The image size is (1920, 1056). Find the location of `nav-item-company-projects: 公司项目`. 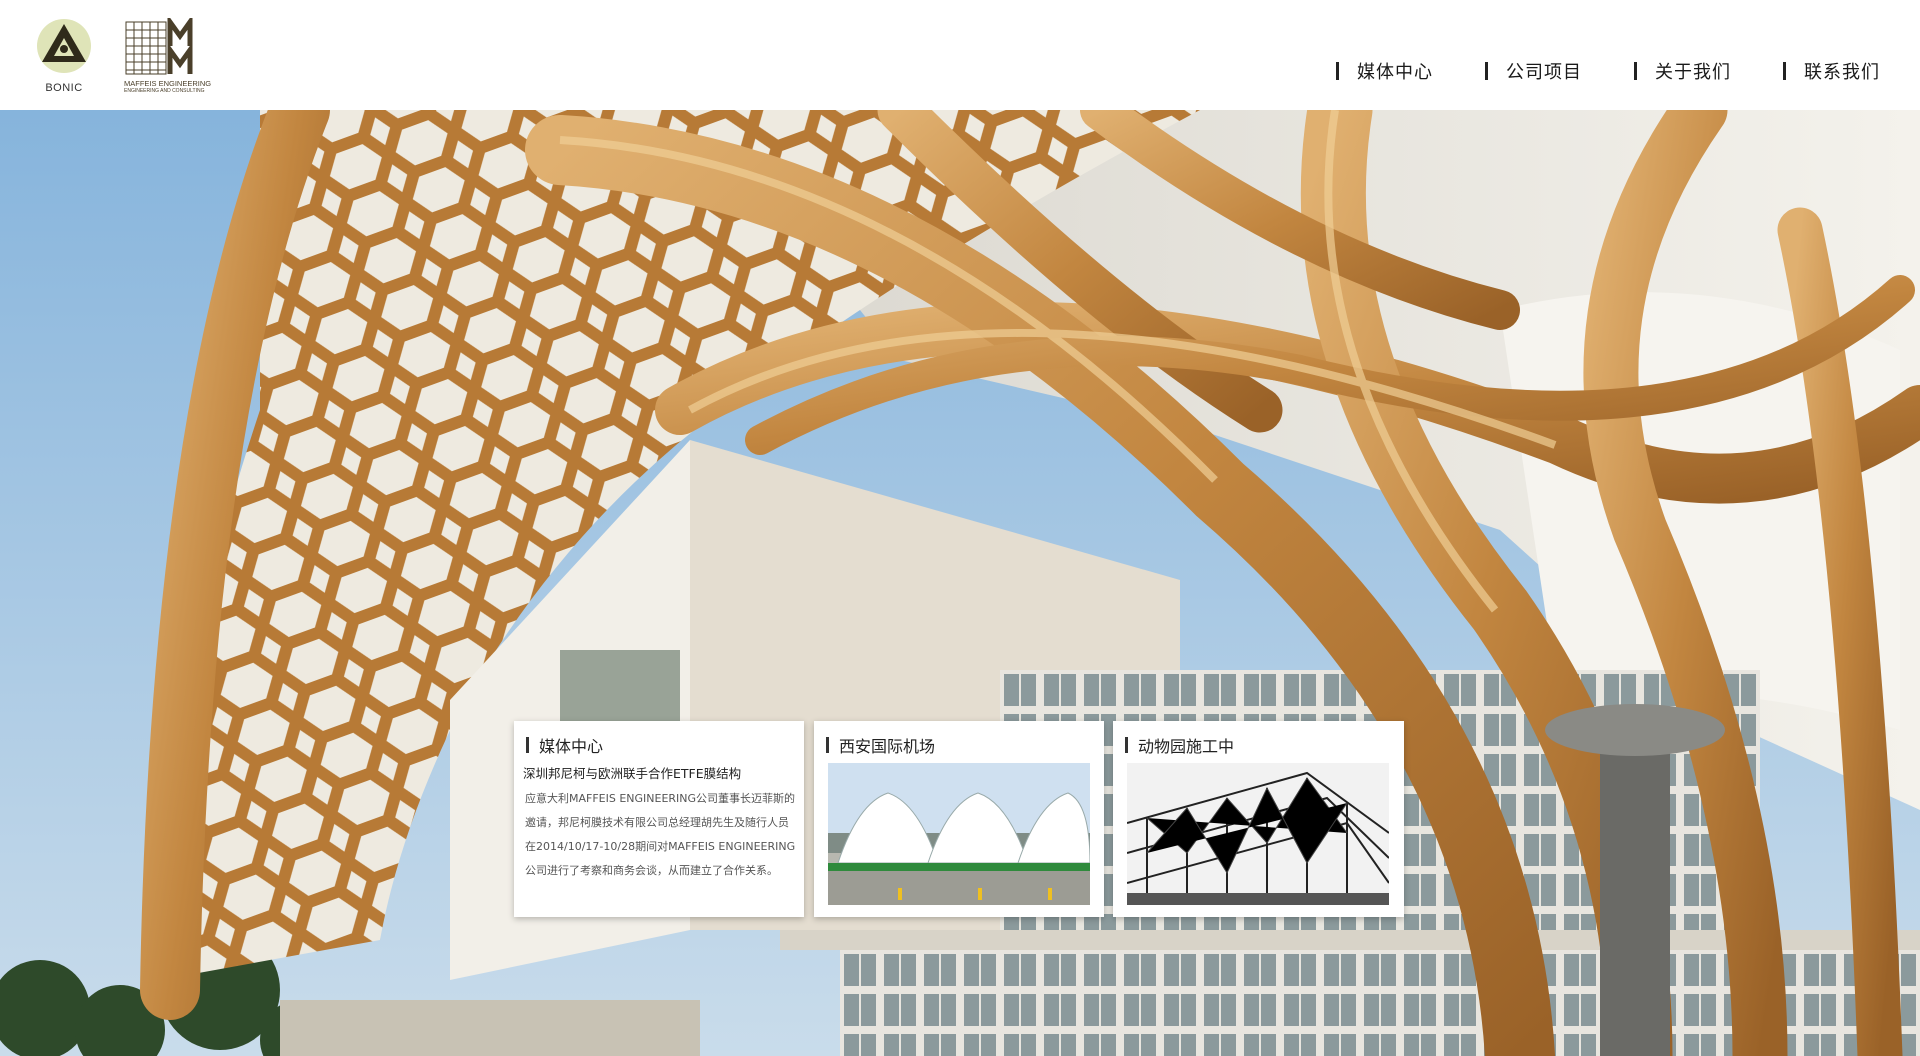

nav-item-company-projects: 公司项目 is located at coordinates (1533, 71).